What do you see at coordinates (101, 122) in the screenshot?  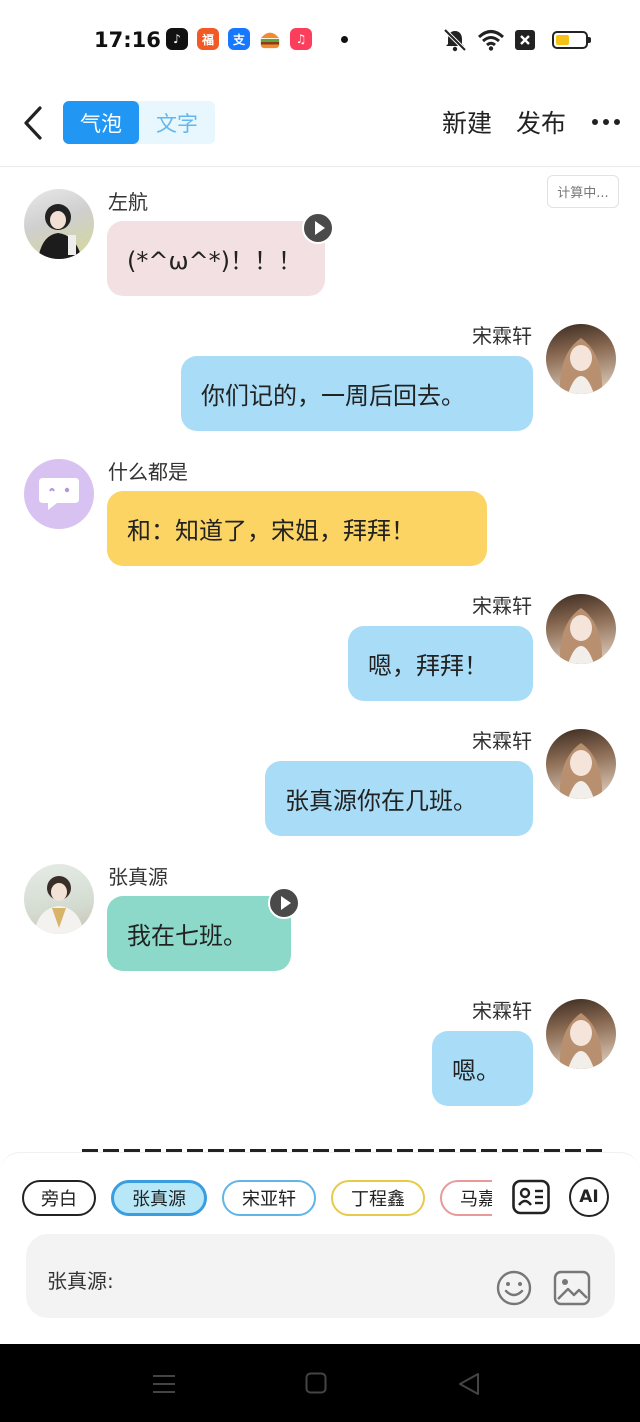 I see `tab-bubble: 气泡` at bounding box center [101, 122].